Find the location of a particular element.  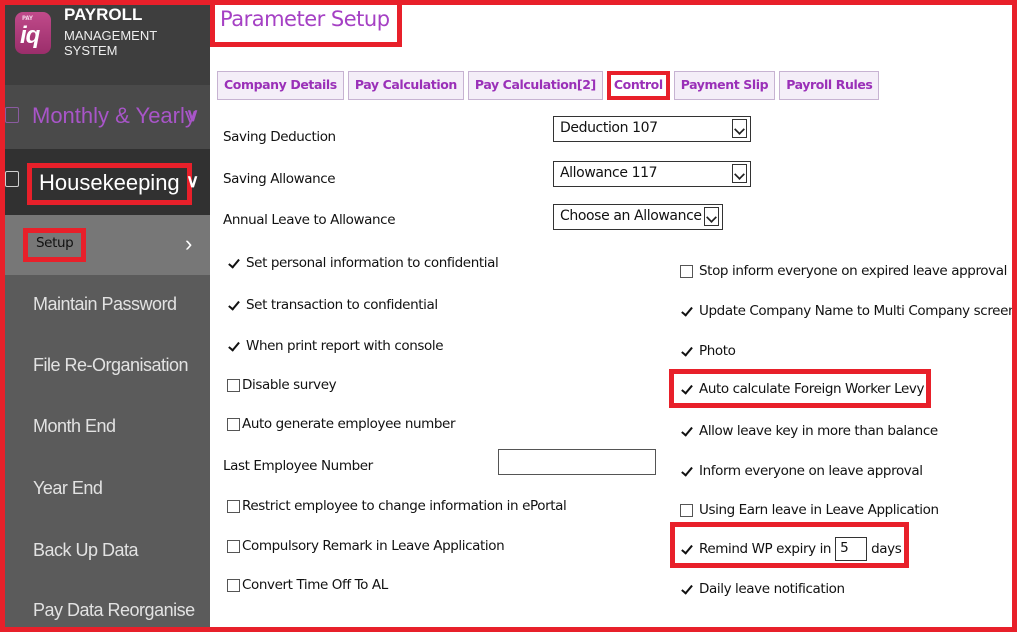

checkbox-label: Photo is located at coordinates (717, 351).